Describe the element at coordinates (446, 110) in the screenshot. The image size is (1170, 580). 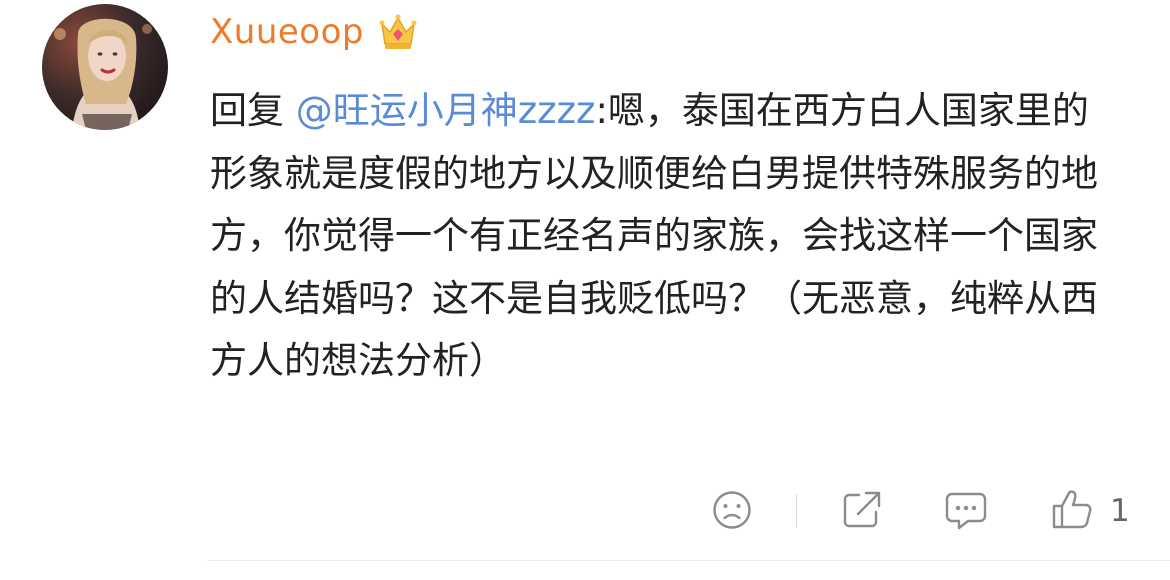
I see `mention-link: @旺运小月神zzzz` at that location.